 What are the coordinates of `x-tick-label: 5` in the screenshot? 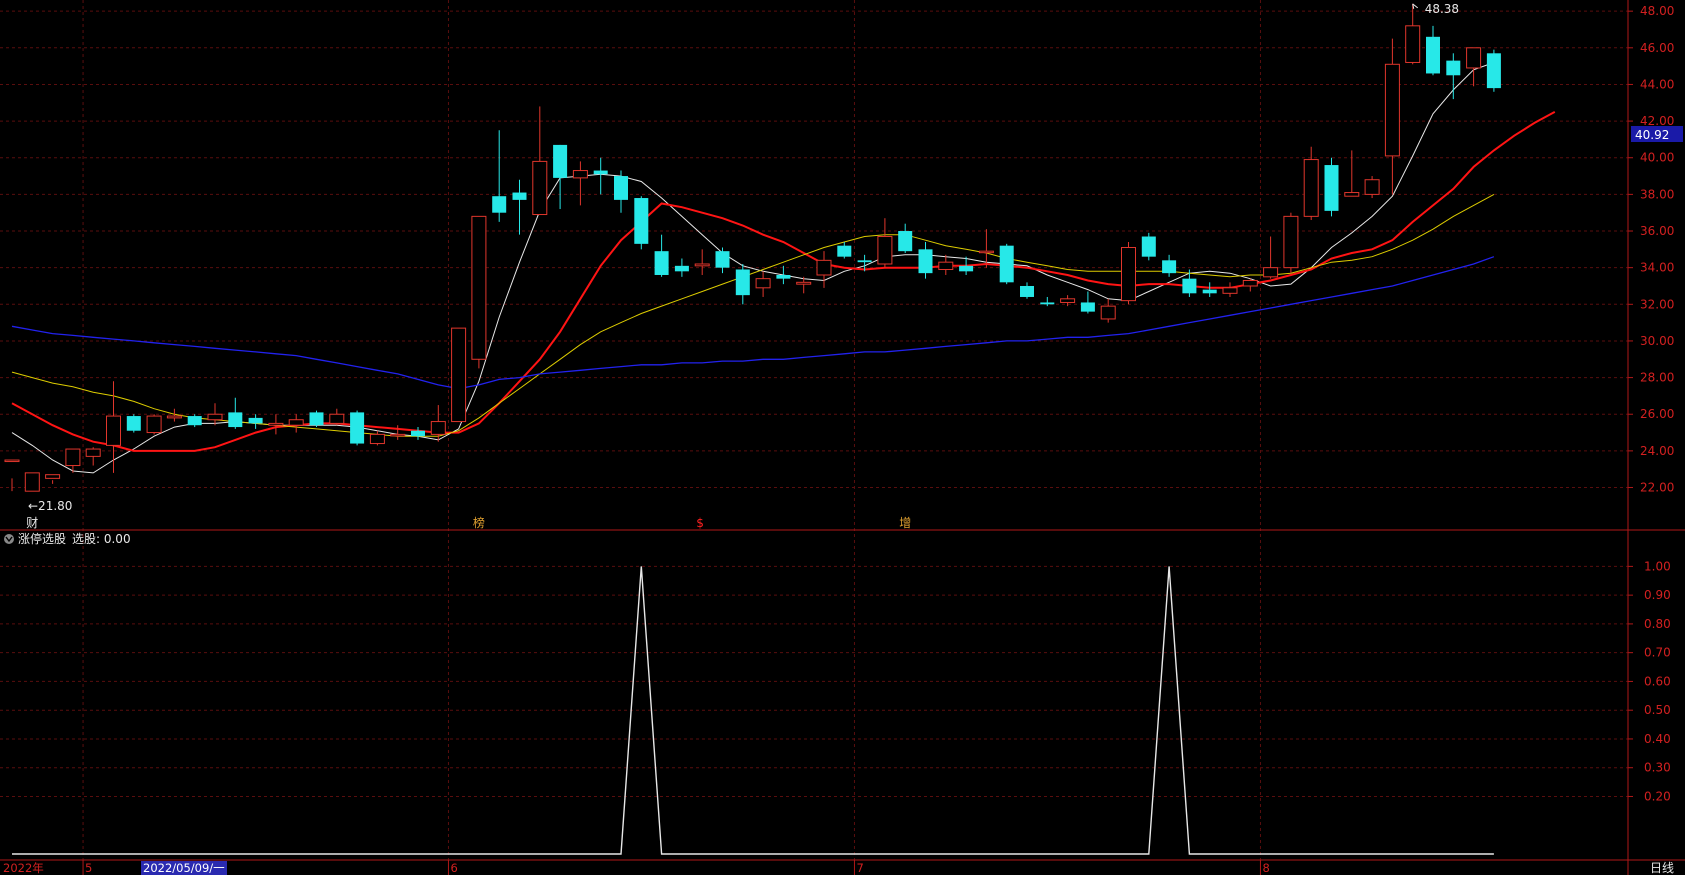 It's located at (88, 868).